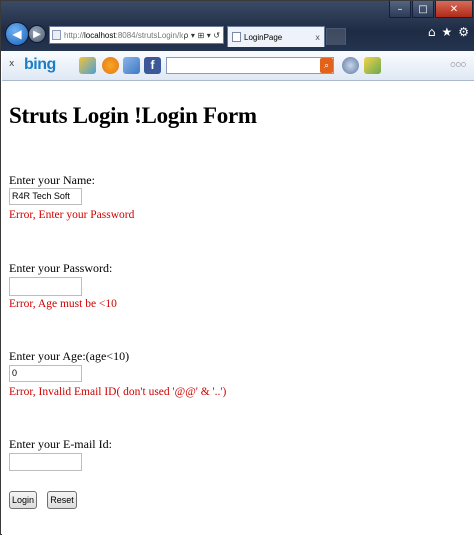 The width and height of the screenshot is (474, 535). Describe the element at coordinates (72, 215) in the screenshot. I see `name-error: Error, Enter your Password` at that location.